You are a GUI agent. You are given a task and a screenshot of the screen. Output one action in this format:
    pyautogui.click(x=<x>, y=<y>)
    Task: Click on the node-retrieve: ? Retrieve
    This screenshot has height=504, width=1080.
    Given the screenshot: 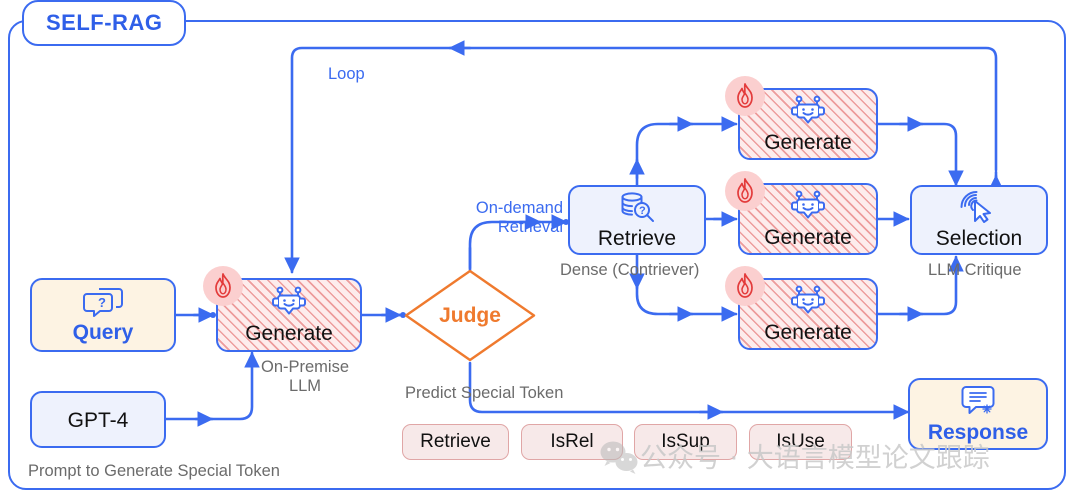 What is the action you would take?
    pyautogui.click(x=637, y=220)
    